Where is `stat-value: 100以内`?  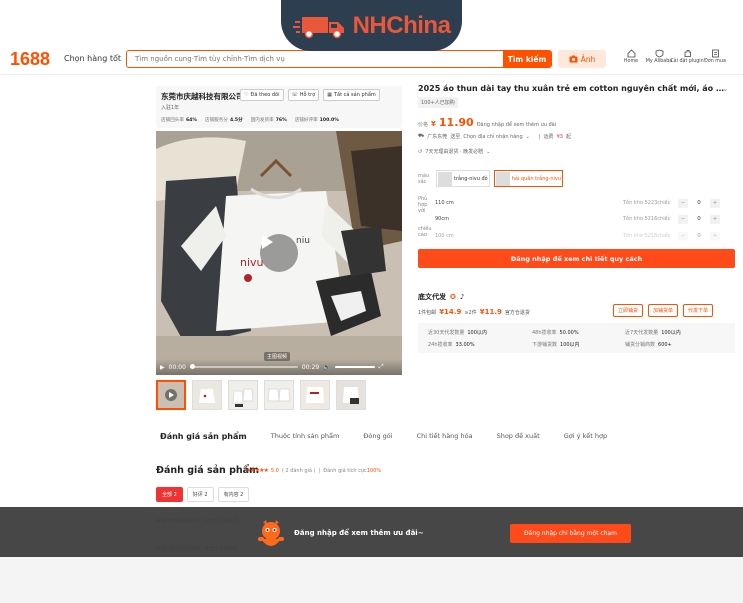
stat-value: 100以内 is located at coordinates (570, 345).